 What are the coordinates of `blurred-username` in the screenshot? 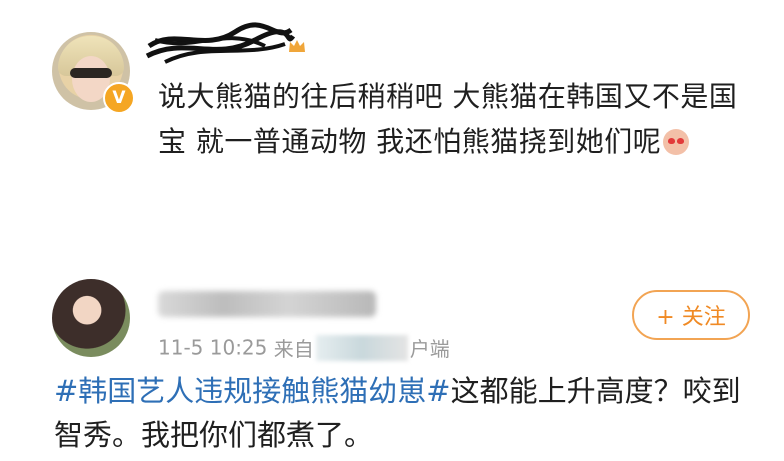 It's located at (267, 304).